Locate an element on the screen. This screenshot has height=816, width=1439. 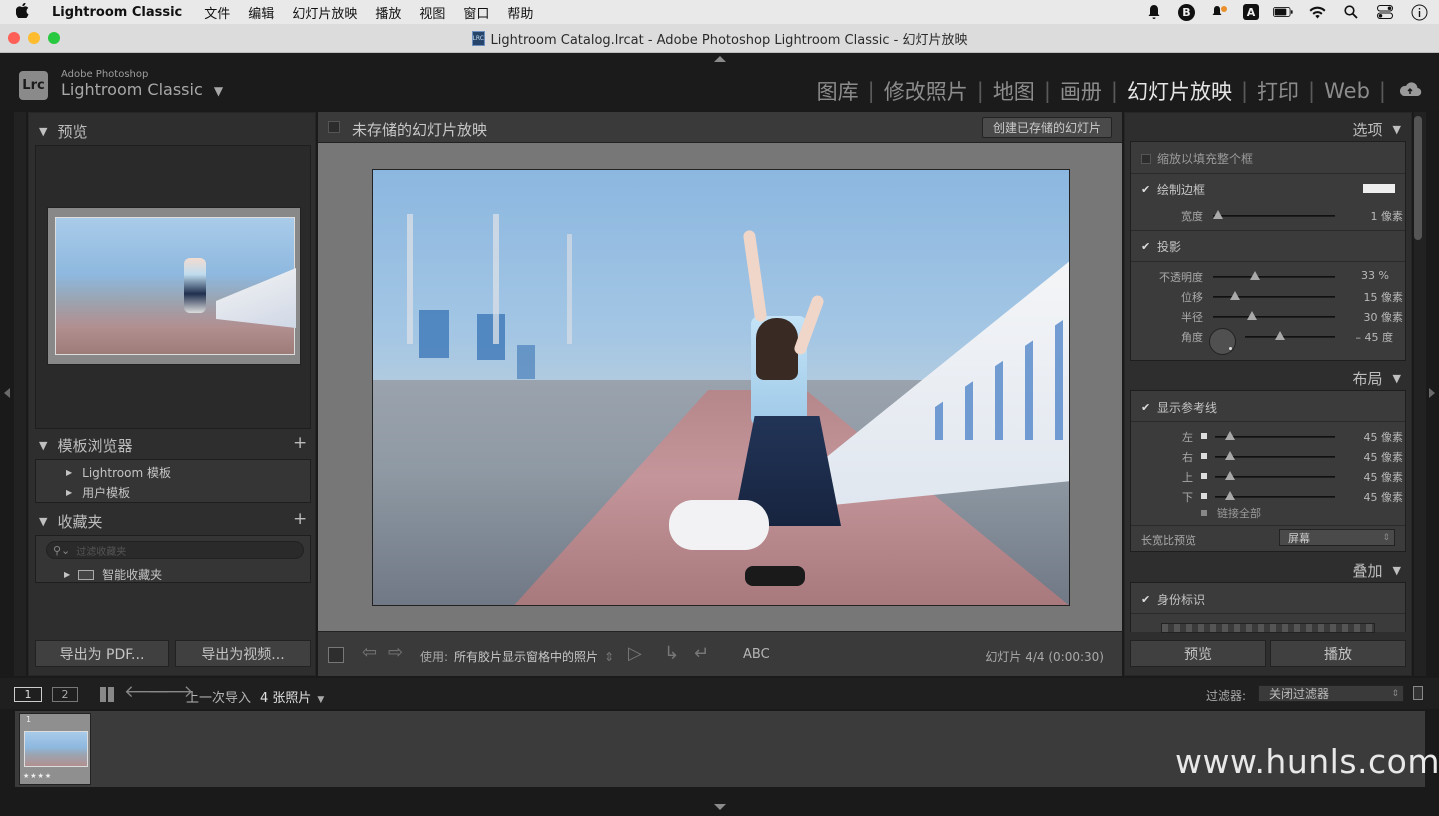
shadow-angle-slider is located at coordinates (1290, 335).